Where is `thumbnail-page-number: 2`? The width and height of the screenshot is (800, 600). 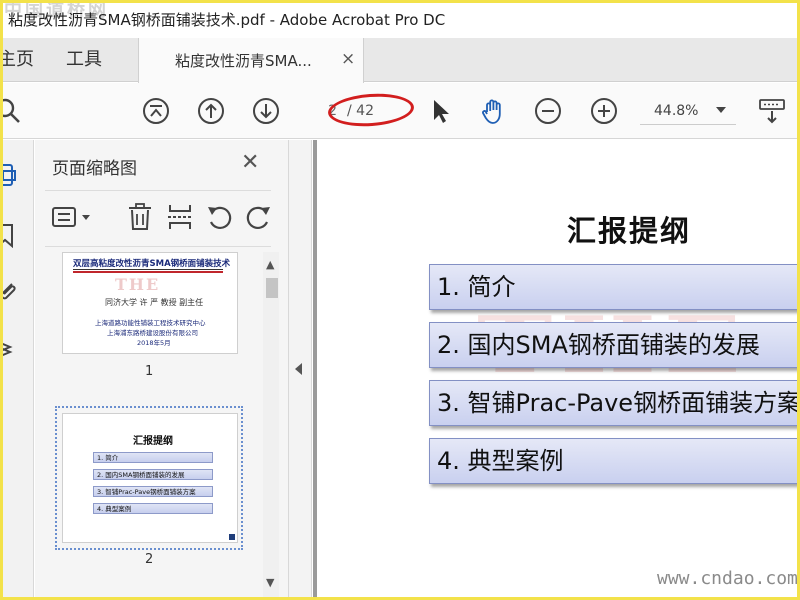 thumbnail-page-number: 2 is located at coordinates (149, 559).